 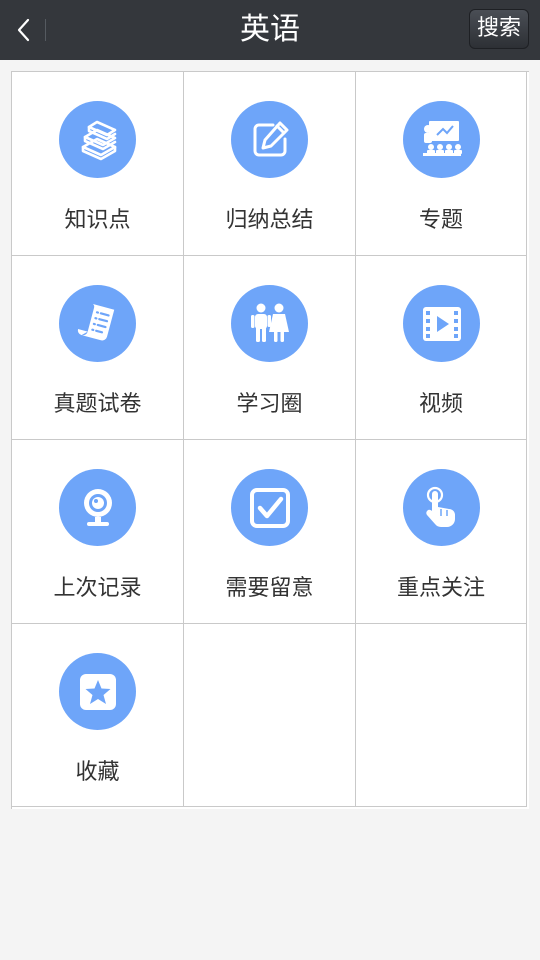 I want to click on checkbox-icon, so click(x=269, y=507).